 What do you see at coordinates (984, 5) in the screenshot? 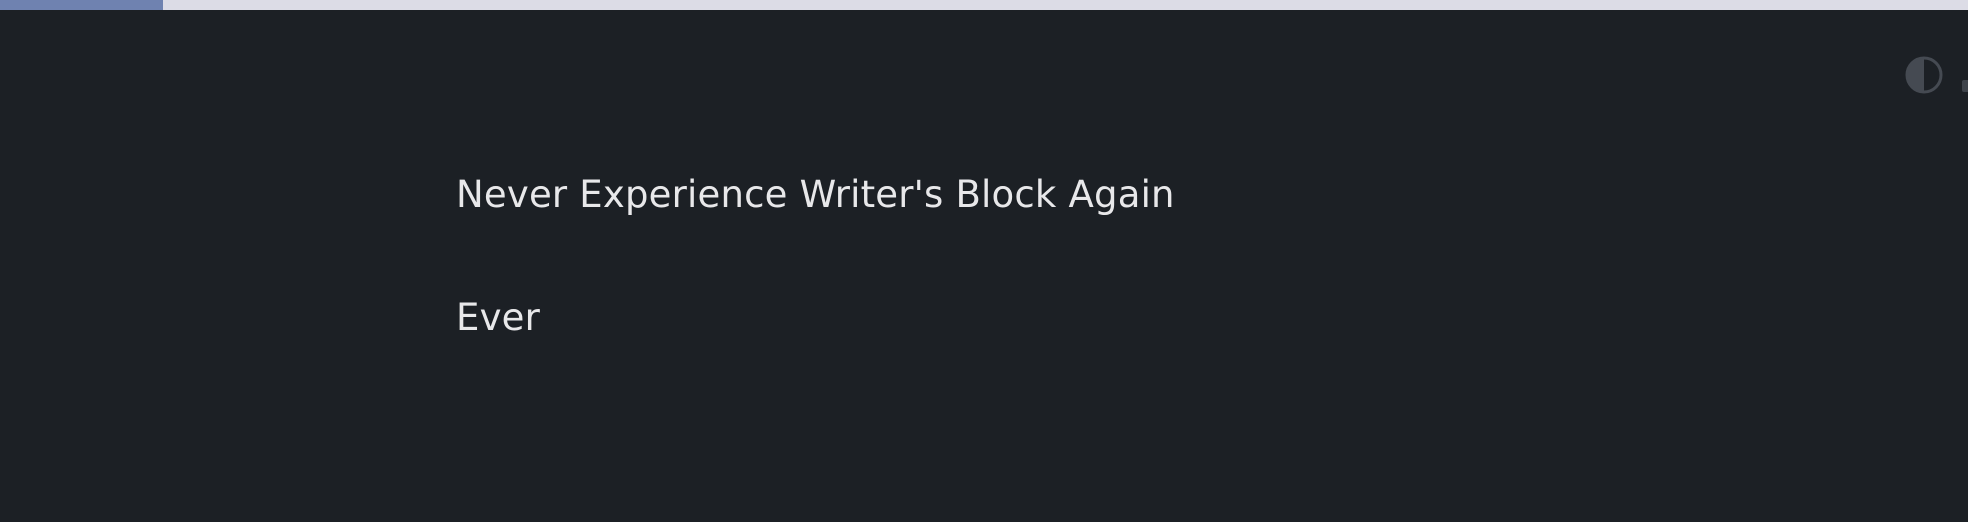
I see `progress-bar` at bounding box center [984, 5].